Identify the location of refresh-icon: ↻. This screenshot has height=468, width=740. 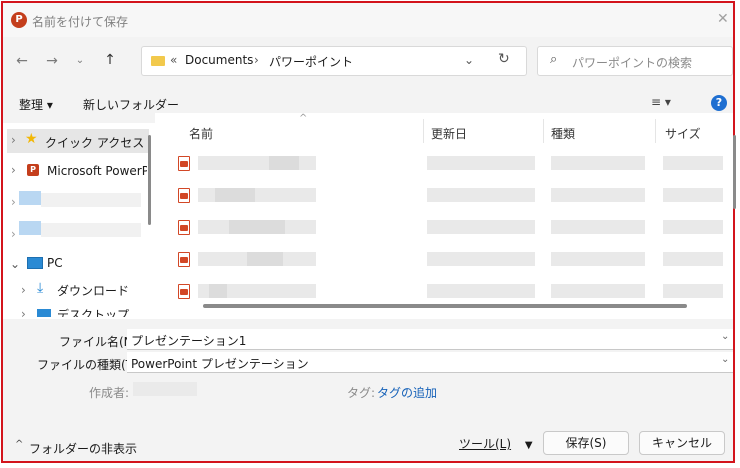
(504, 59).